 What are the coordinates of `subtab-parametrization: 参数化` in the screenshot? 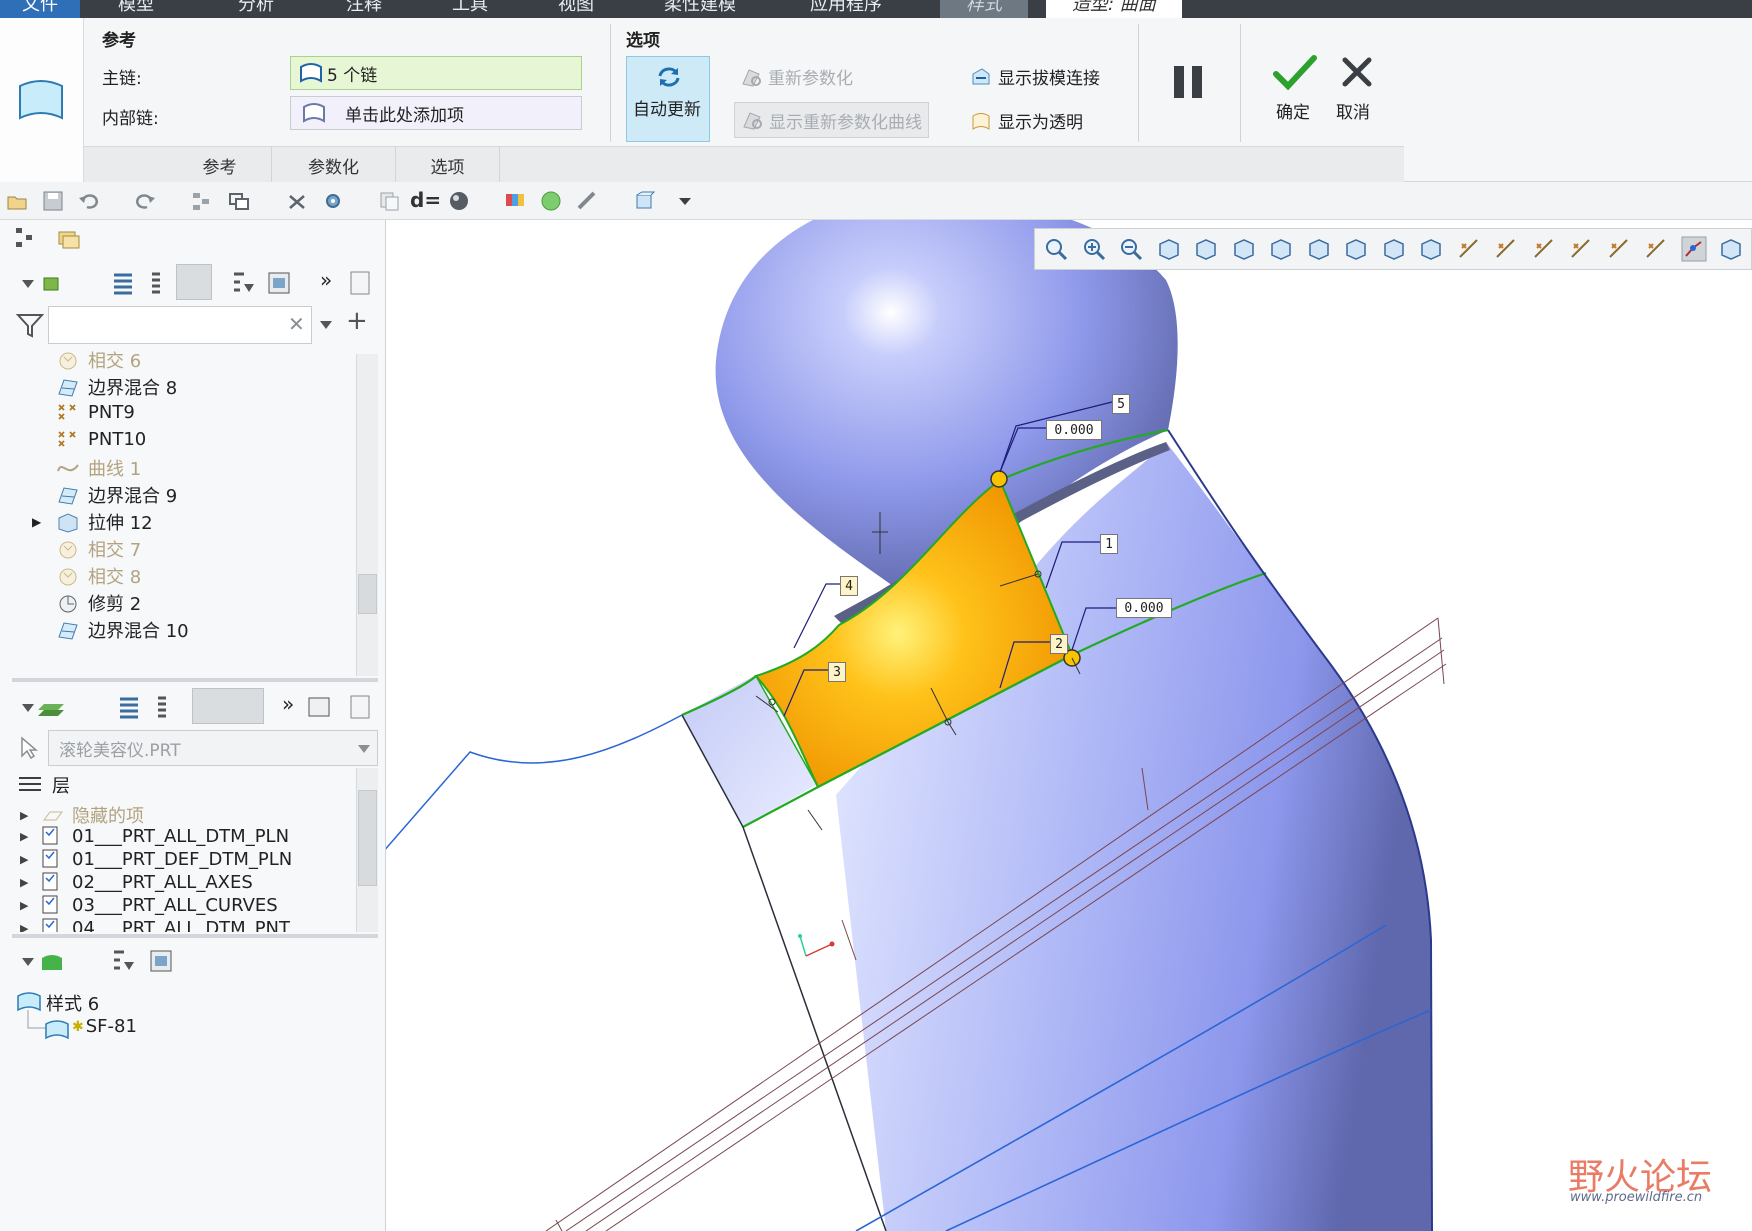 It's located at (334, 165).